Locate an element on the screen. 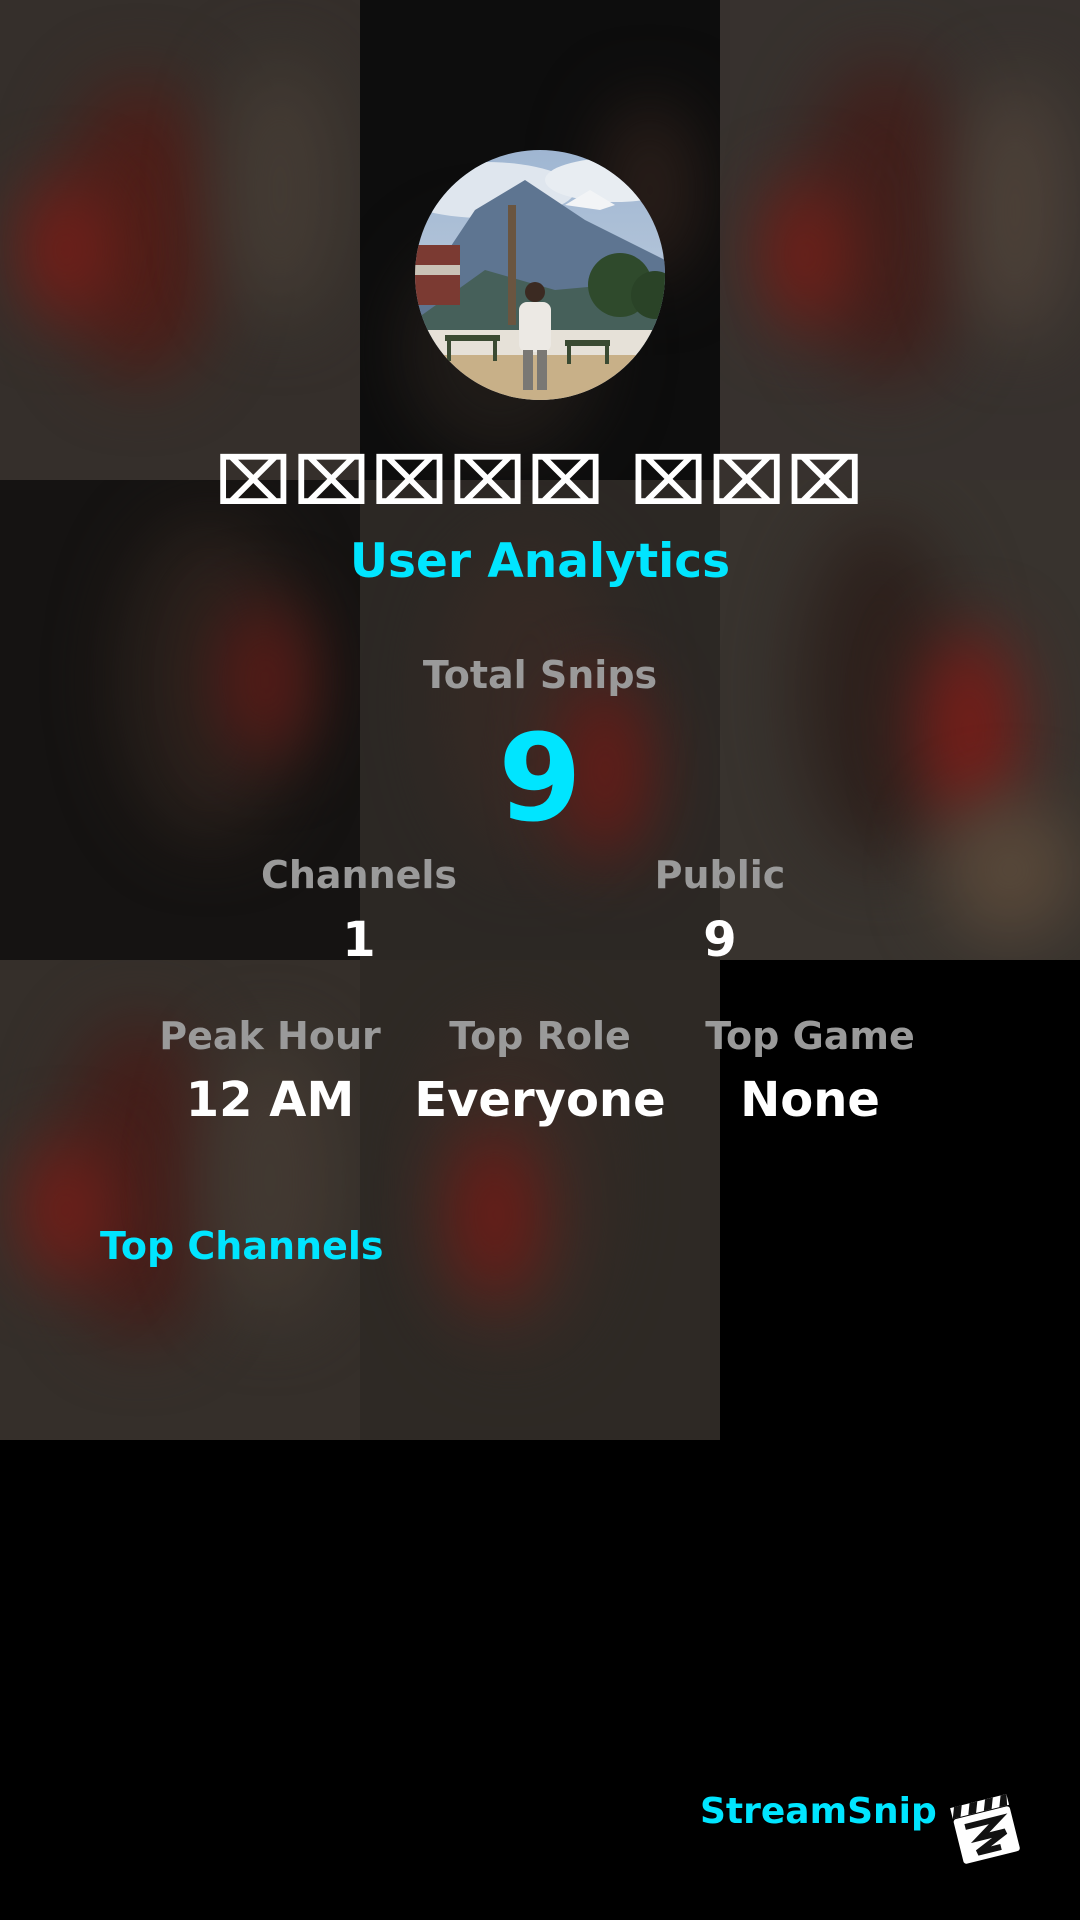 The image size is (1080, 1920). username: ⌧⌧⌧⌧⌧ ⌧⌧⌧ is located at coordinates (540, 481).